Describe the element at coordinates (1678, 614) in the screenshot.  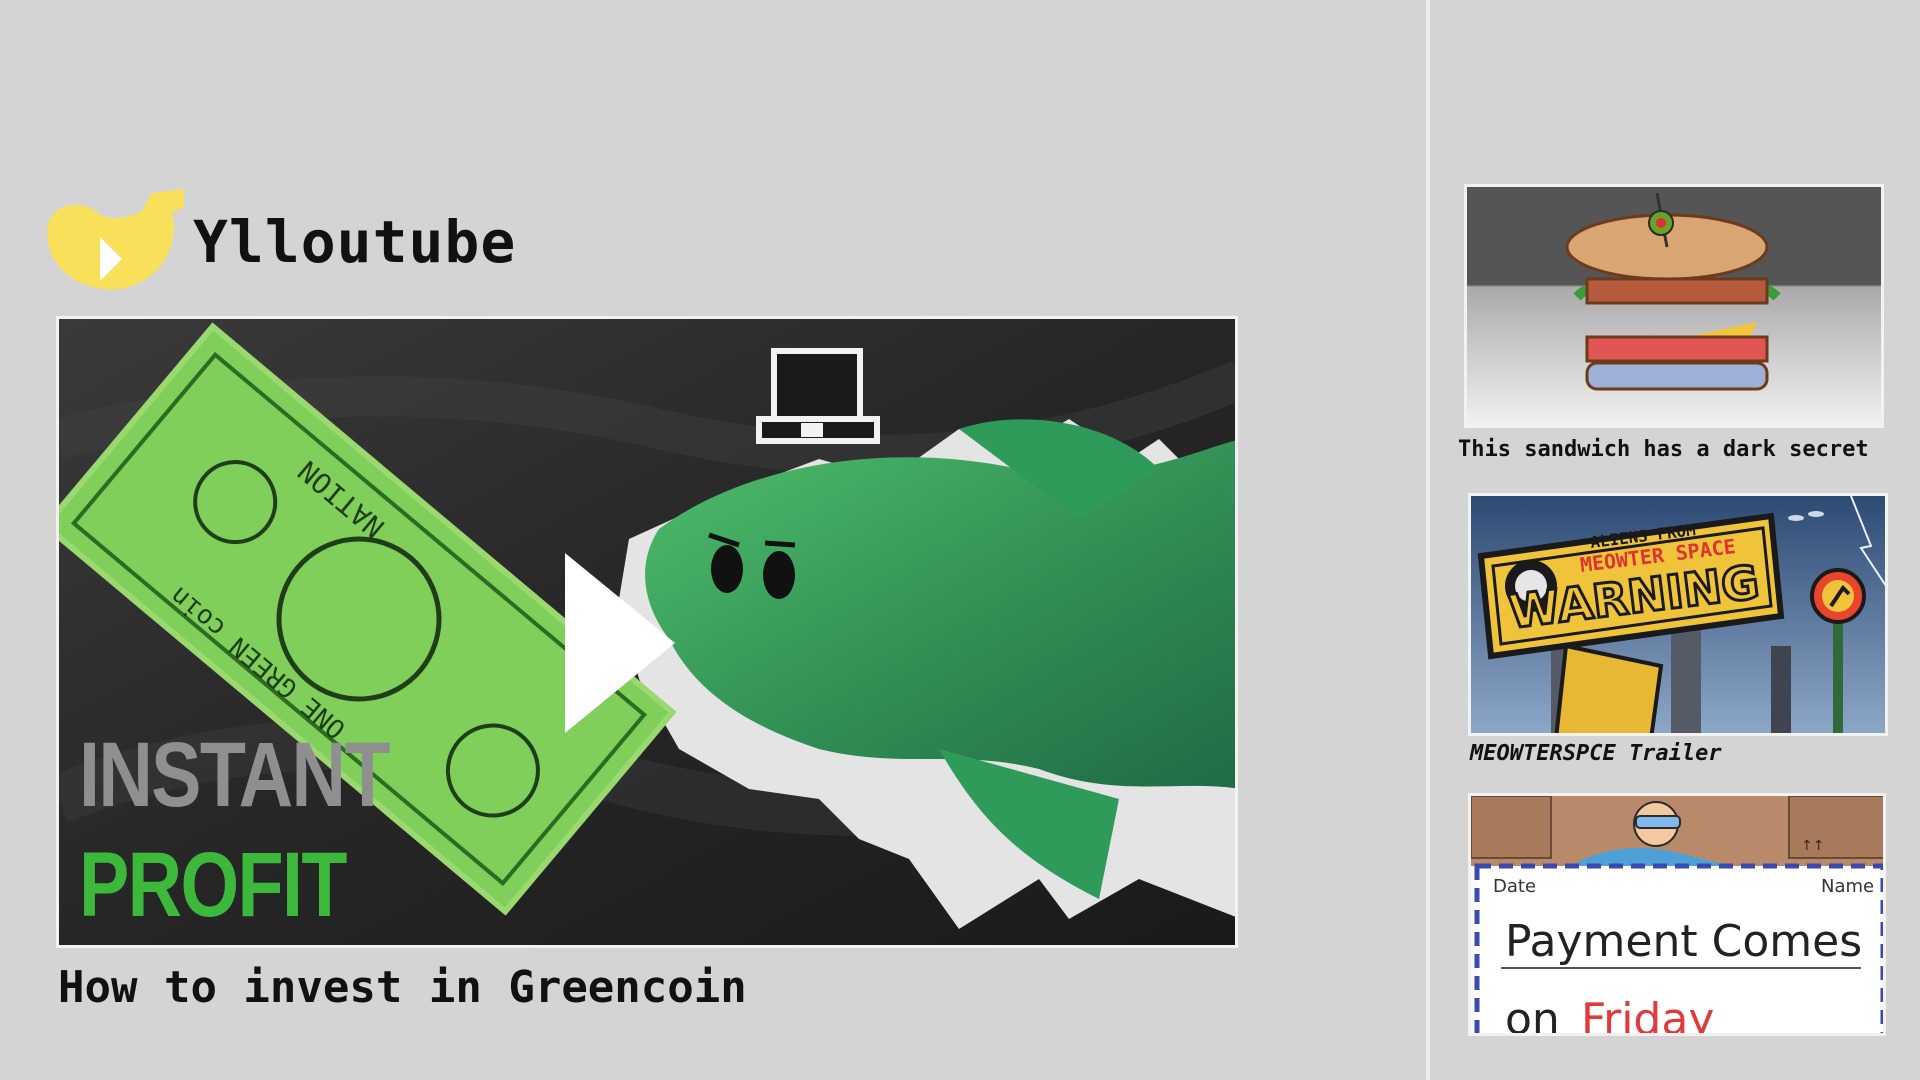
I see `meowterspace-thumbnail: ALIENS FROM MEOWTER SPACE WARNING` at that location.